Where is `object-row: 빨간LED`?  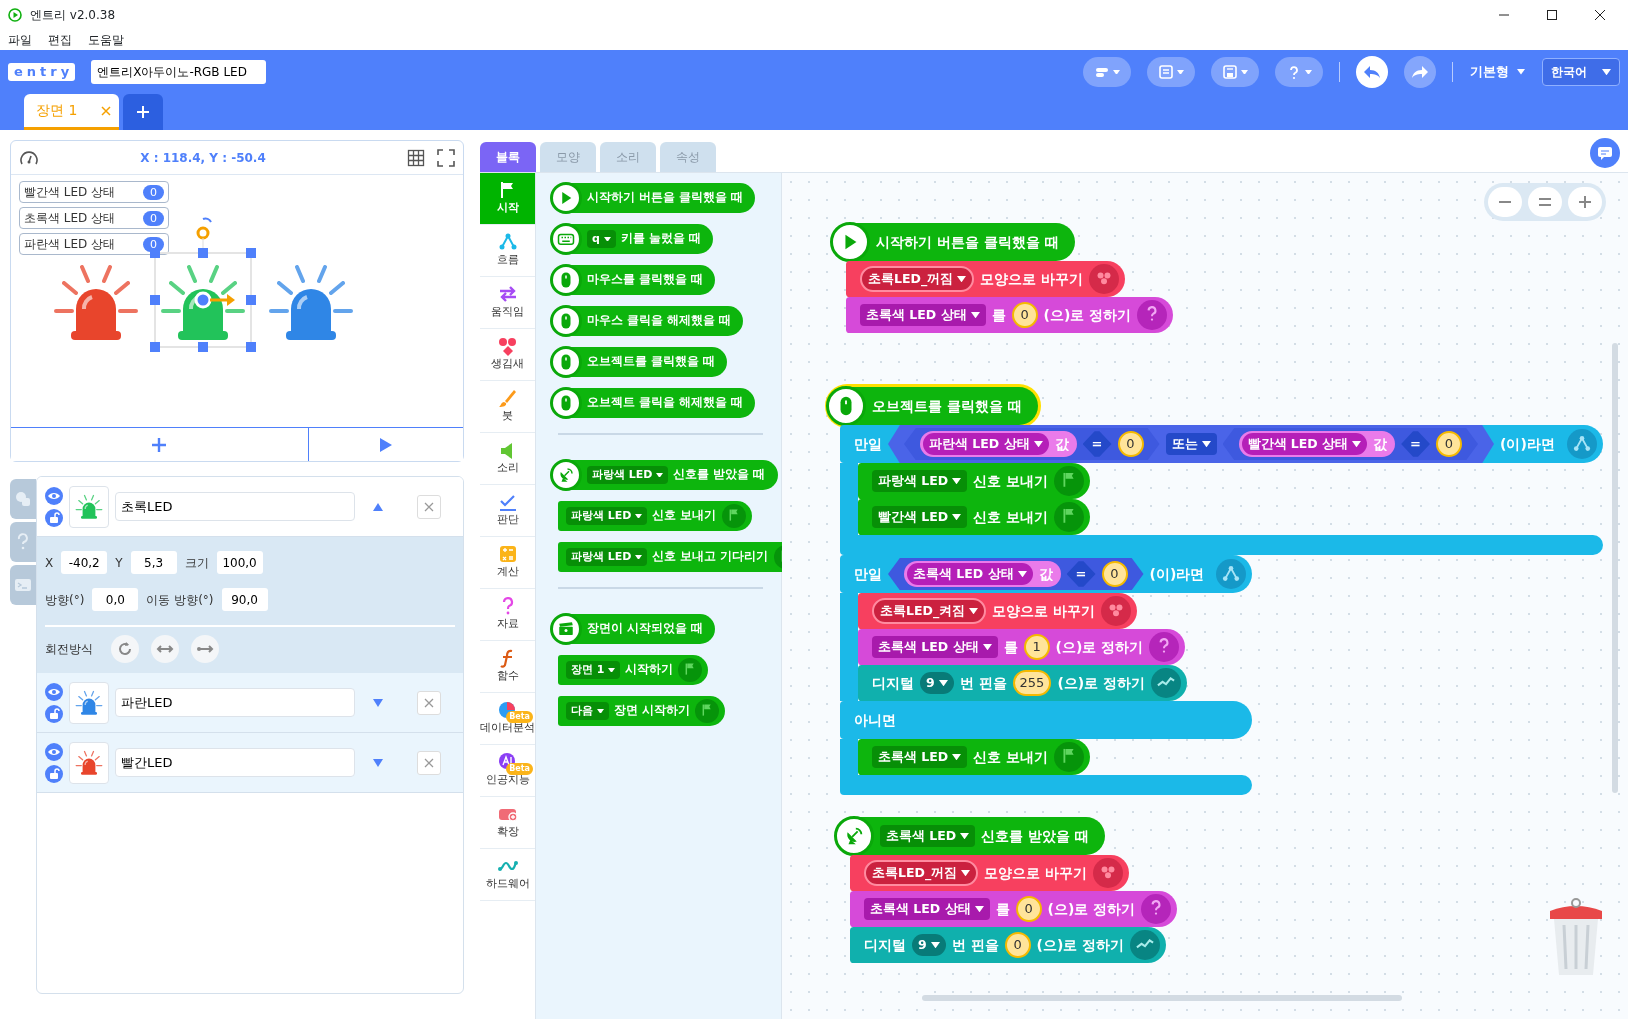 object-row: 빨간LED is located at coordinates (250, 763).